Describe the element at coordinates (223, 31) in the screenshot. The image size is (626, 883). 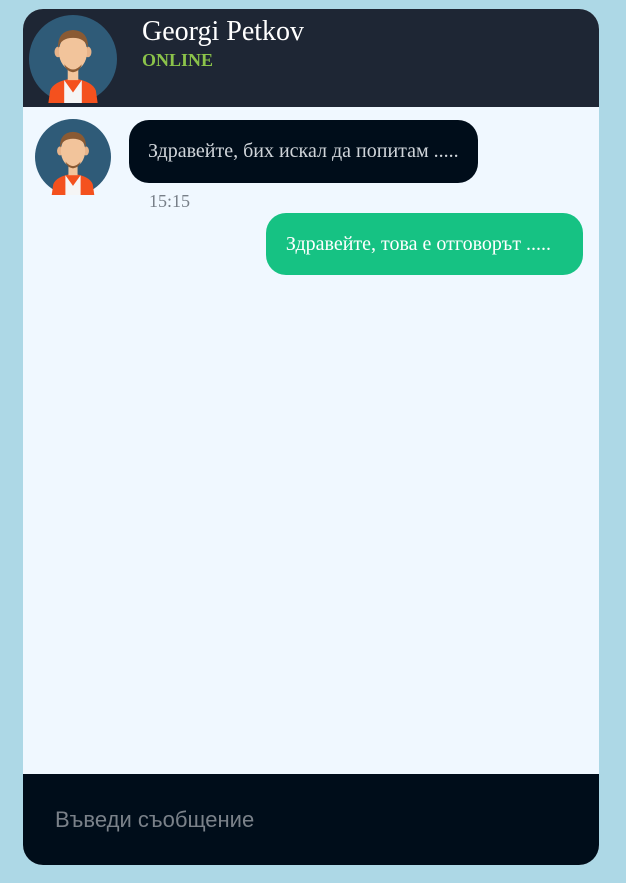
I see `contact-name: Georgi Petkov` at that location.